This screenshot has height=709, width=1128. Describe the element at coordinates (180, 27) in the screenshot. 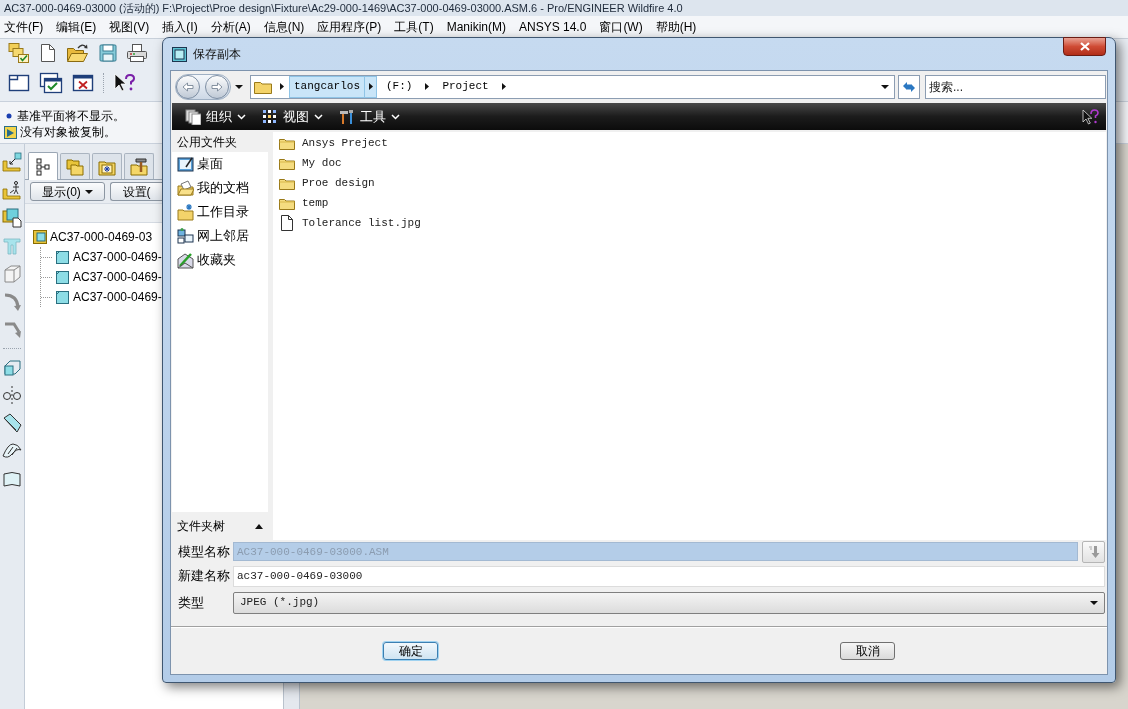

I see `menu-item: 插入(I)` at that location.